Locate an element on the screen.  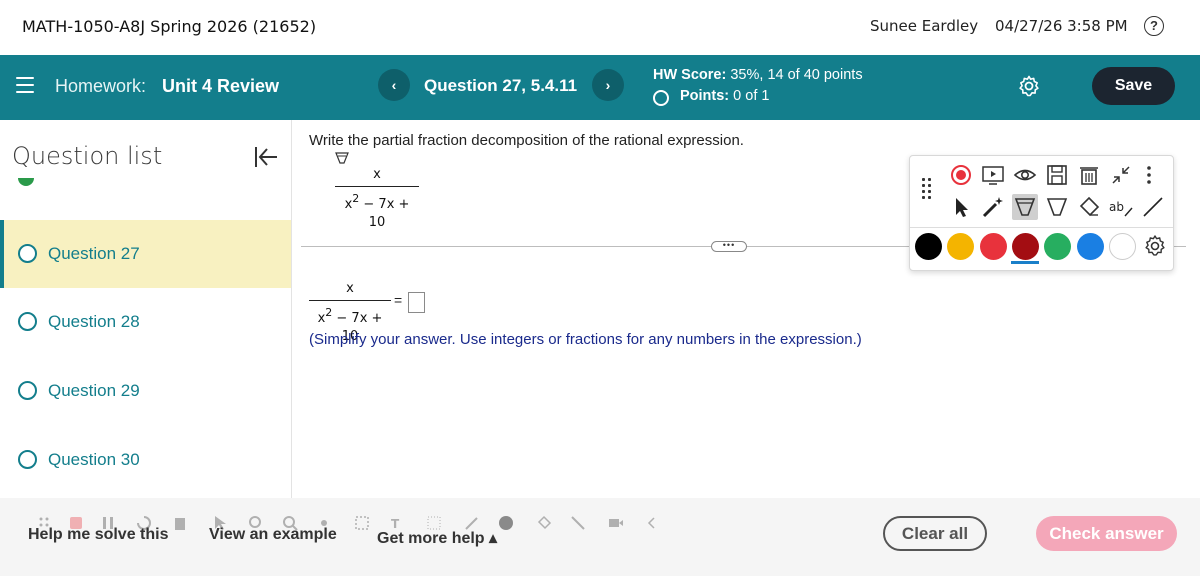
sidebar-item-question-28: Question 28 is located at coordinates (145, 322).